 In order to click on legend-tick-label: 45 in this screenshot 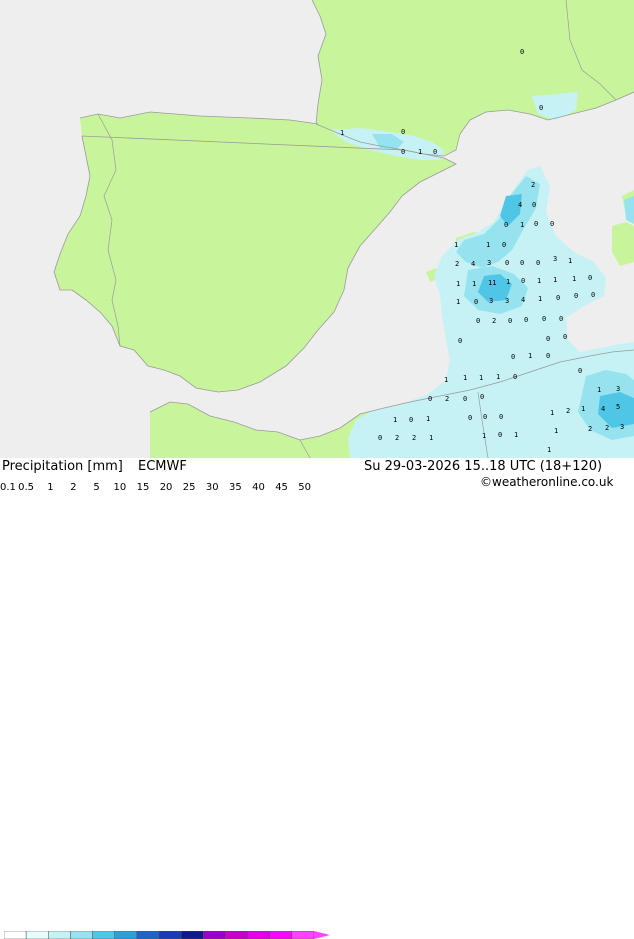, I will do `click(281, 487)`.